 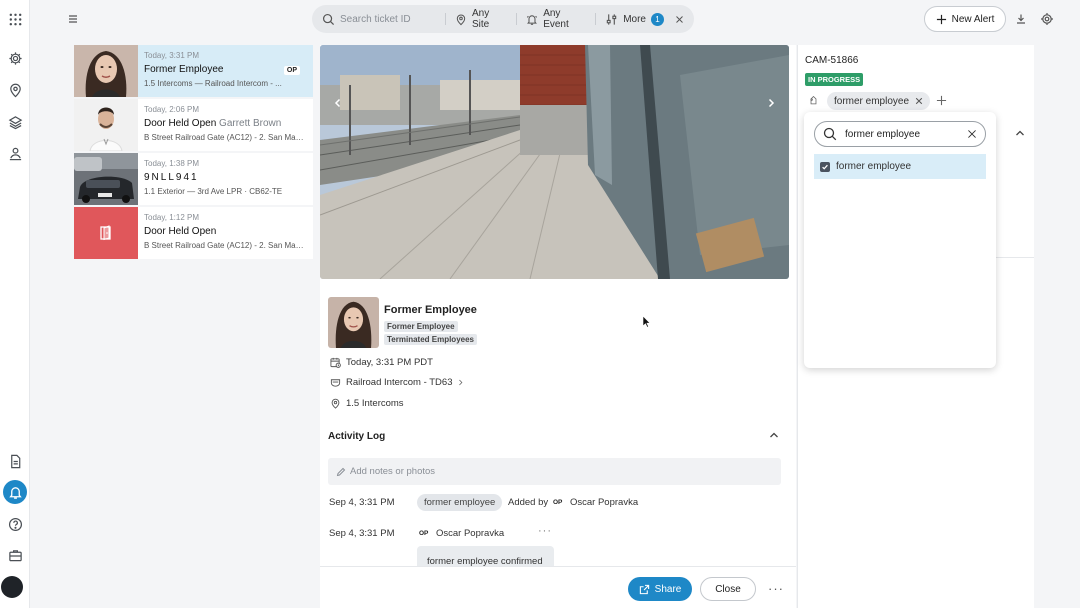 I want to click on alert-time: Today, 1:12 PM, so click(x=171, y=217).